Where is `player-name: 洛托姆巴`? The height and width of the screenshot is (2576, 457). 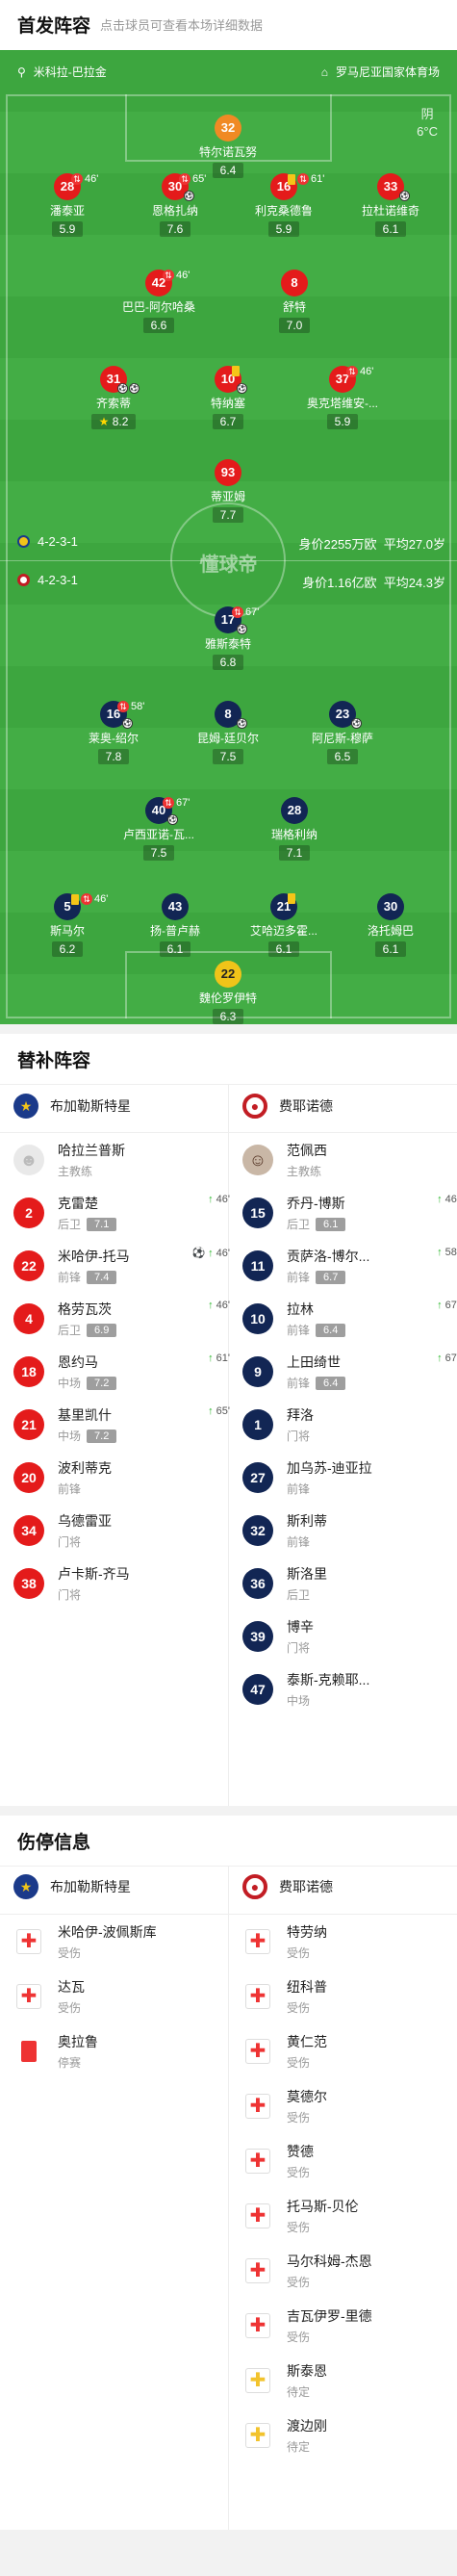
player-name: 洛托姆巴 is located at coordinates (390, 931).